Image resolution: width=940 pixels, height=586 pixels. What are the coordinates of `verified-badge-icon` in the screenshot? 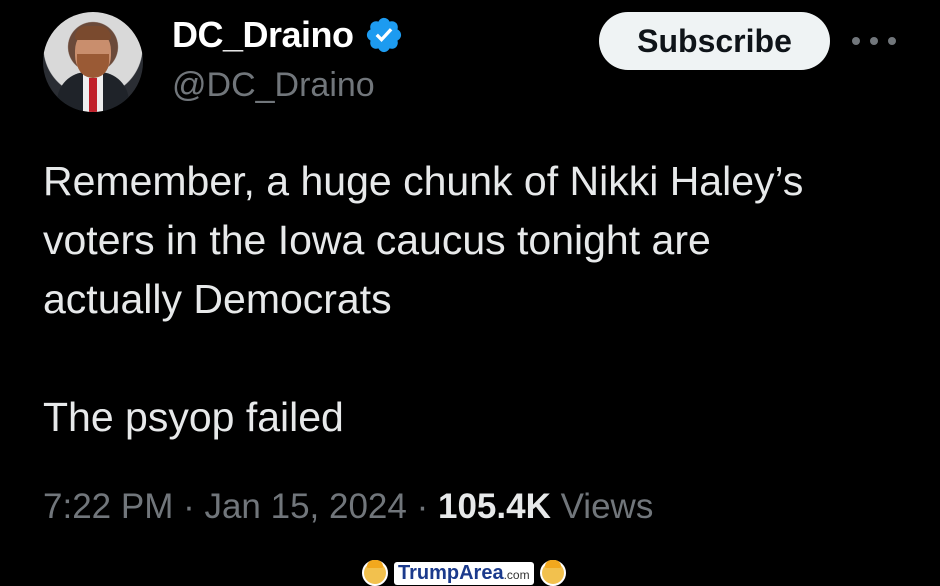 It's located at (383, 35).